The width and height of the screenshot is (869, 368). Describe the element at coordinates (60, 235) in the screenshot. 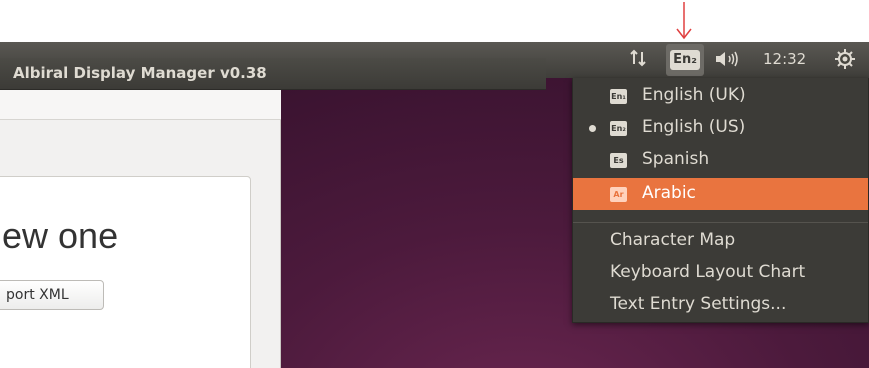

I see `card-heading: ew one` at that location.